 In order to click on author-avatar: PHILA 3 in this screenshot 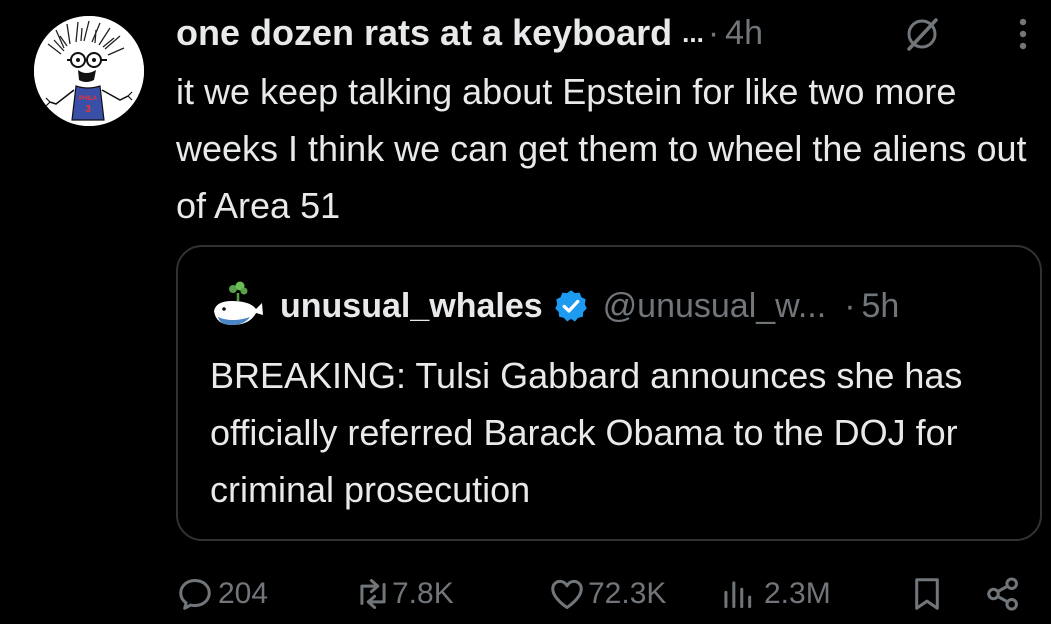, I will do `click(89, 71)`.